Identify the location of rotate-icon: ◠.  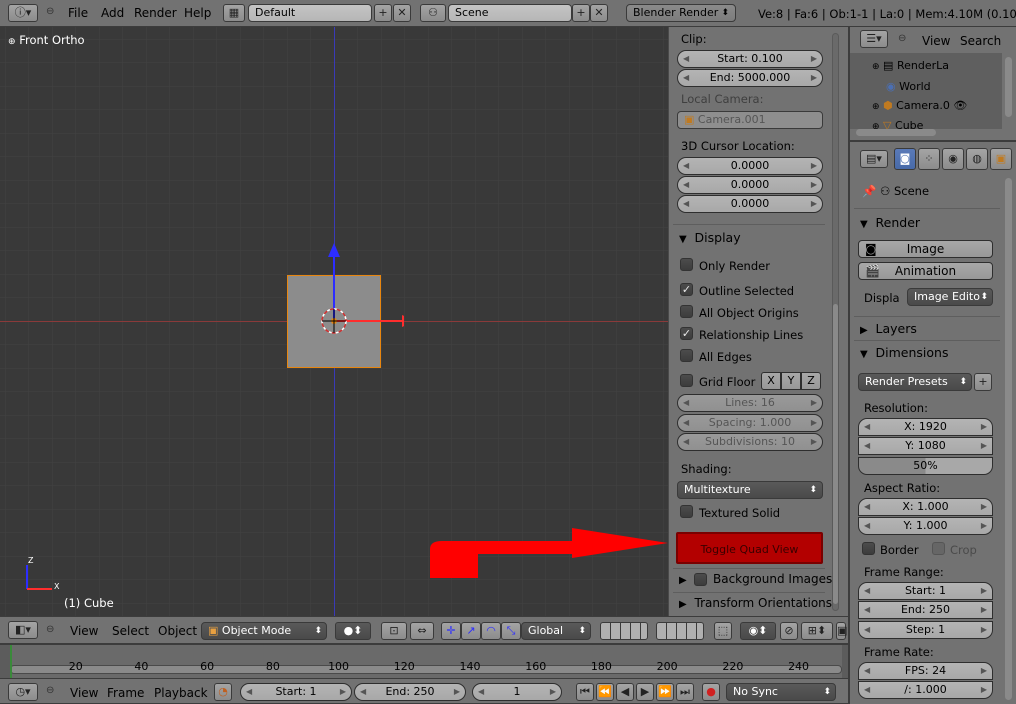
(491, 631).